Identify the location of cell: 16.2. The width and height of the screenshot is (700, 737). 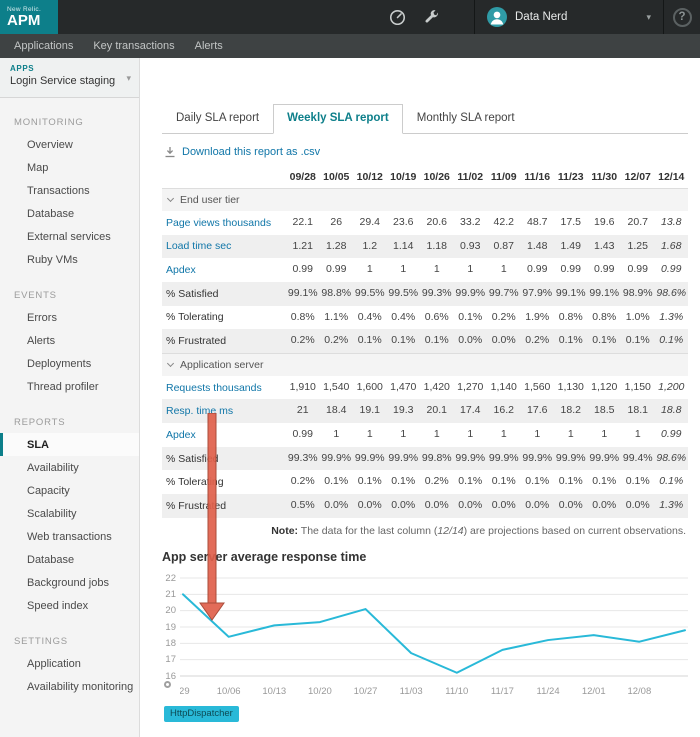
(503, 410).